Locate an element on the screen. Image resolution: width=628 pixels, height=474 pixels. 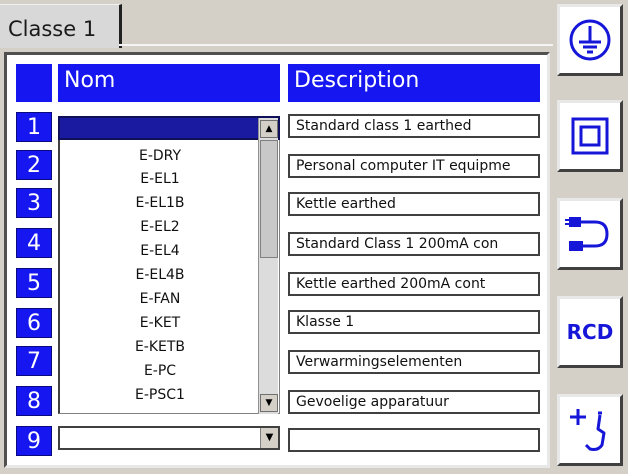
tab-classe-1: Classe 1 is located at coordinates (61, 26).